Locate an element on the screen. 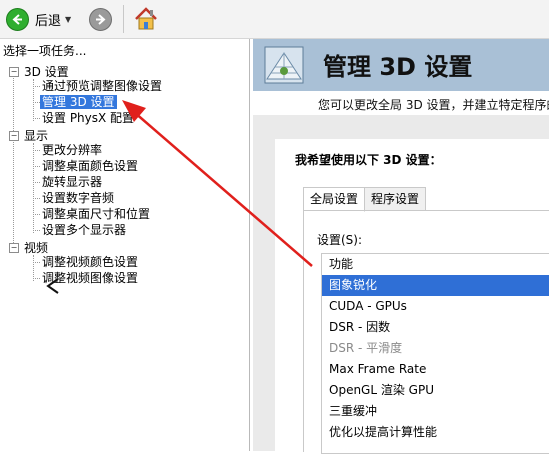  tree-item-manage-3d-settings: 管理 3D 设置 is located at coordinates (78, 102).